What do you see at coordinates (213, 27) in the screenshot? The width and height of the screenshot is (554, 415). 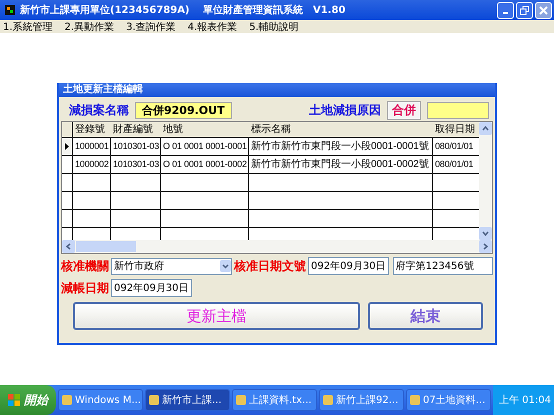 I see `menu-item: 4.報表作業` at bounding box center [213, 27].